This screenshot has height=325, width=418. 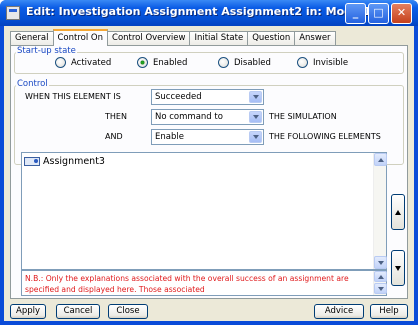 I want to click on window-icon, so click(x=13, y=13).